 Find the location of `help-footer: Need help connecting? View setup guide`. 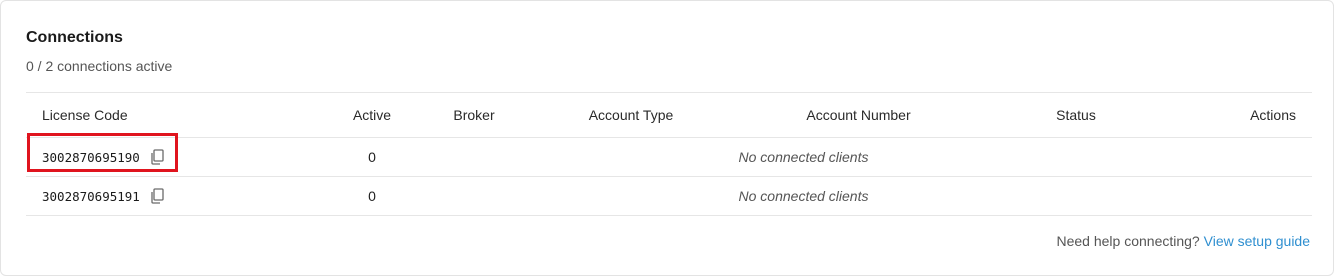

help-footer: Need help connecting? View setup guide is located at coordinates (1184, 241).